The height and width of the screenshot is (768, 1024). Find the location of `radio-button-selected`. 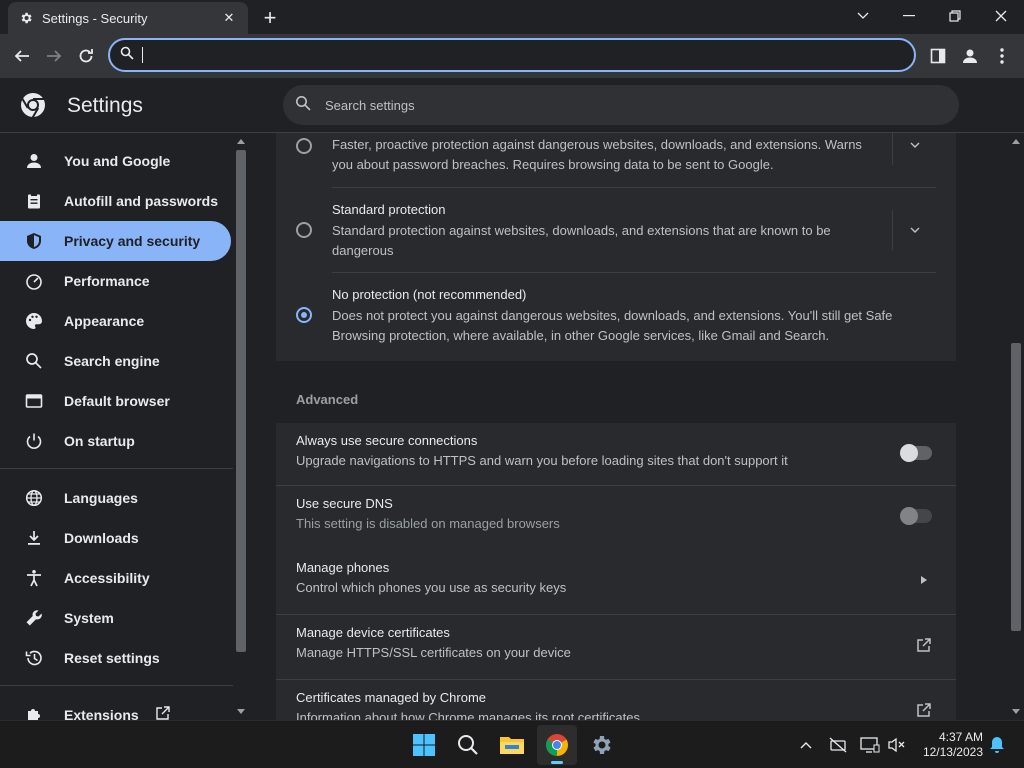

radio-button-selected is located at coordinates (304, 315).